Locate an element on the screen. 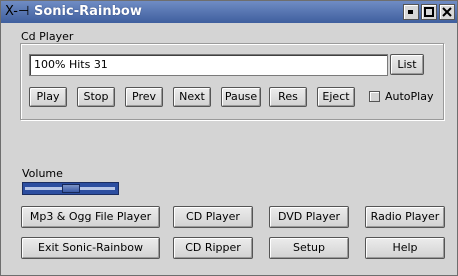 Image resolution: width=458 pixels, height=276 pixels. pause-button: Pause is located at coordinates (241, 97).